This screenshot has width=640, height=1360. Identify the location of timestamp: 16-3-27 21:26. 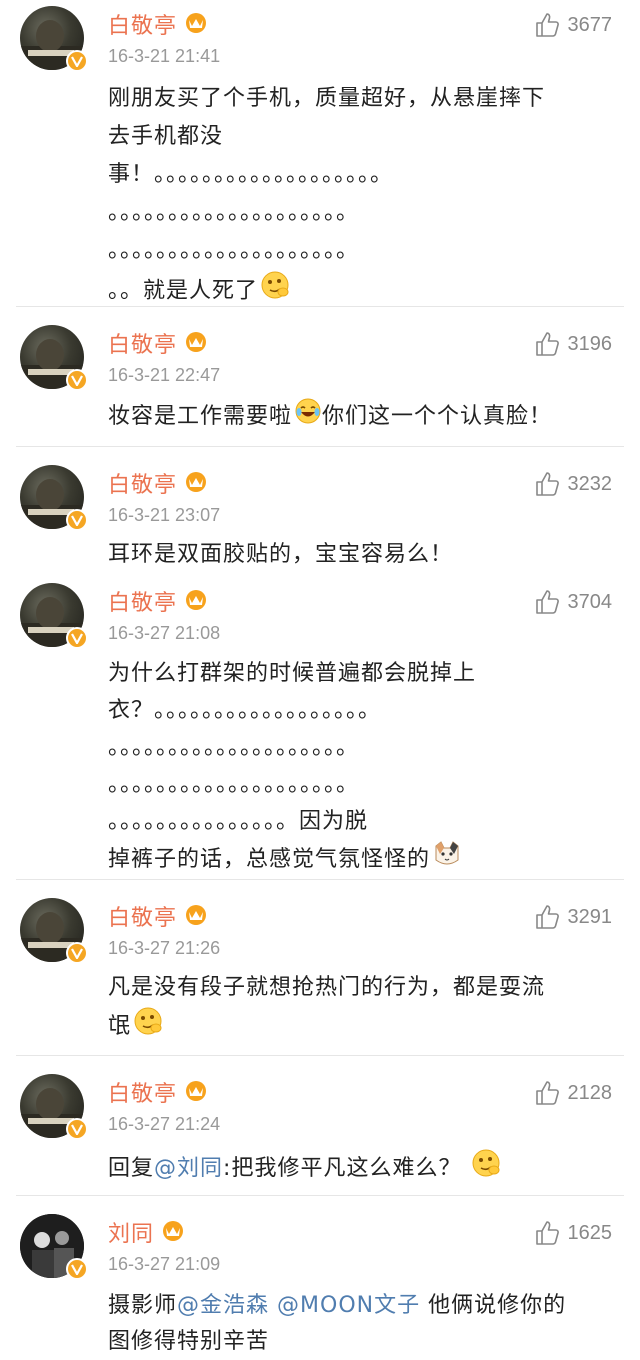
(164, 948).